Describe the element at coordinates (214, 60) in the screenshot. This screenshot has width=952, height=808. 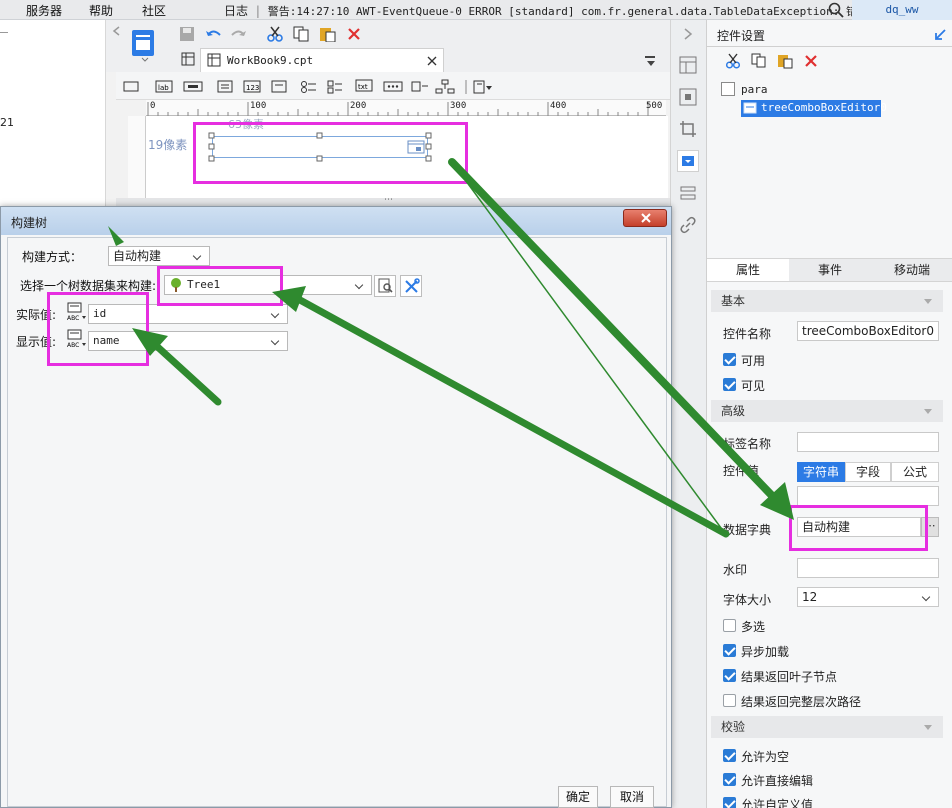
I see `workbook-icon` at that location.